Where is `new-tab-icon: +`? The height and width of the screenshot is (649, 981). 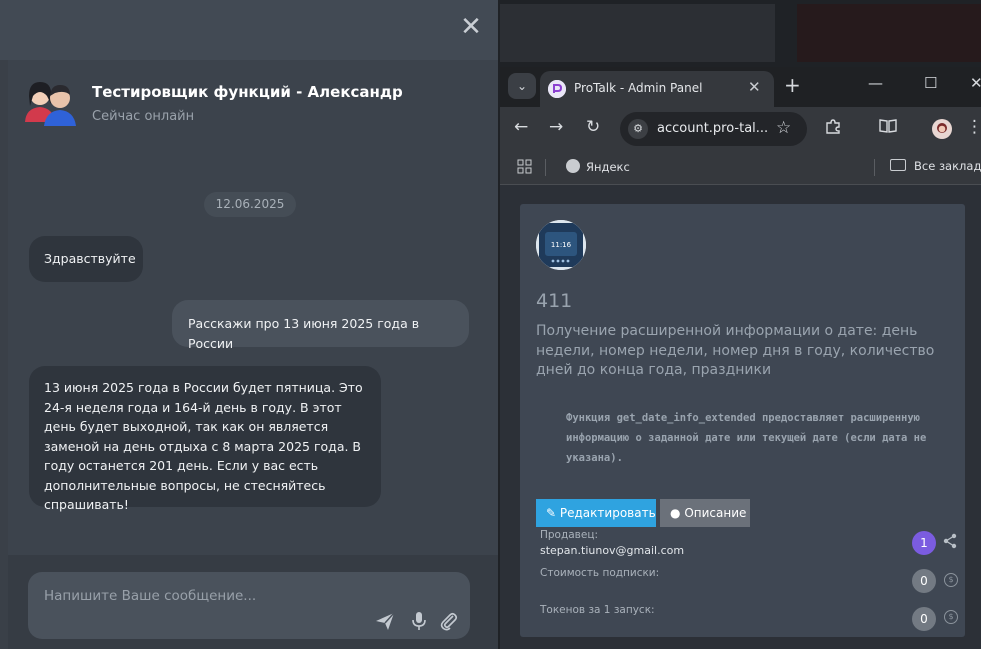
new-tab-icon: + is located at coordinates (792, 85).